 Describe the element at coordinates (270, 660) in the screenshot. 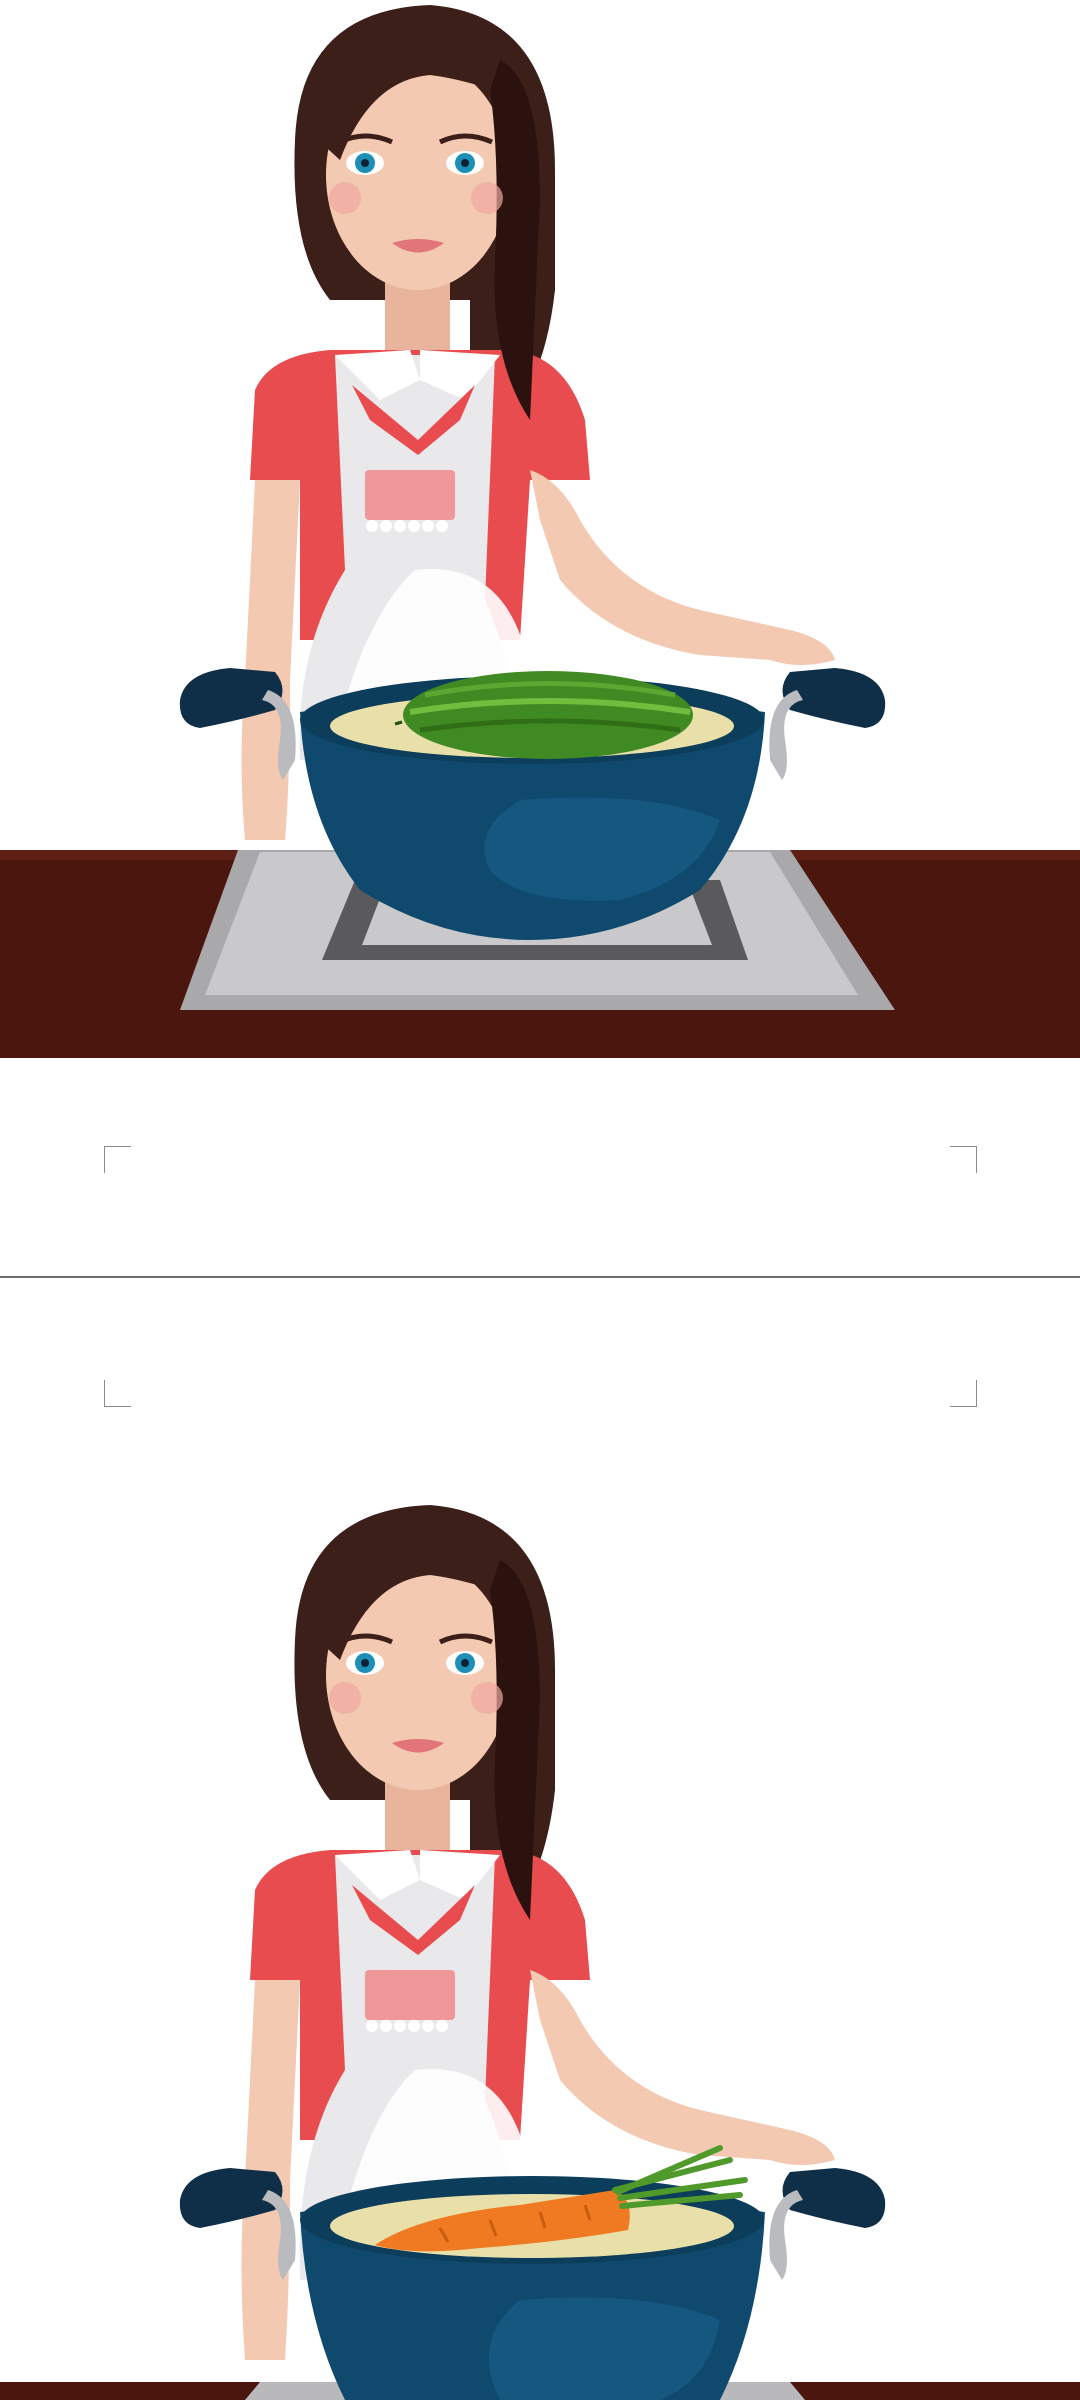

I see `arm-left` at that location.